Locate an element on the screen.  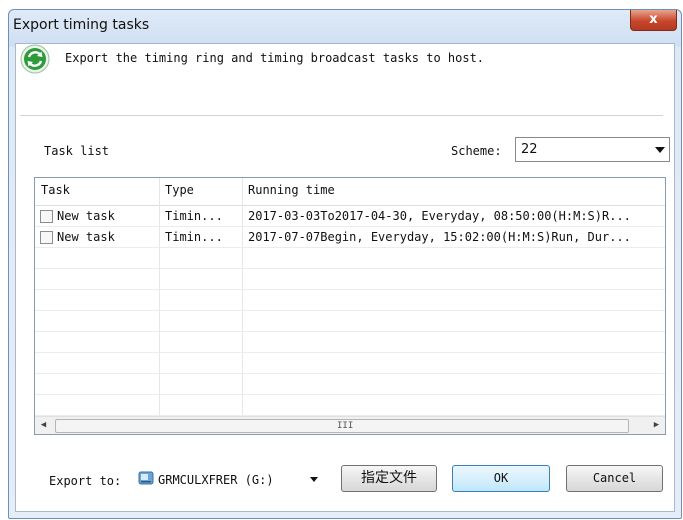
column-header-type: Type is located at coordinates (200, 191).